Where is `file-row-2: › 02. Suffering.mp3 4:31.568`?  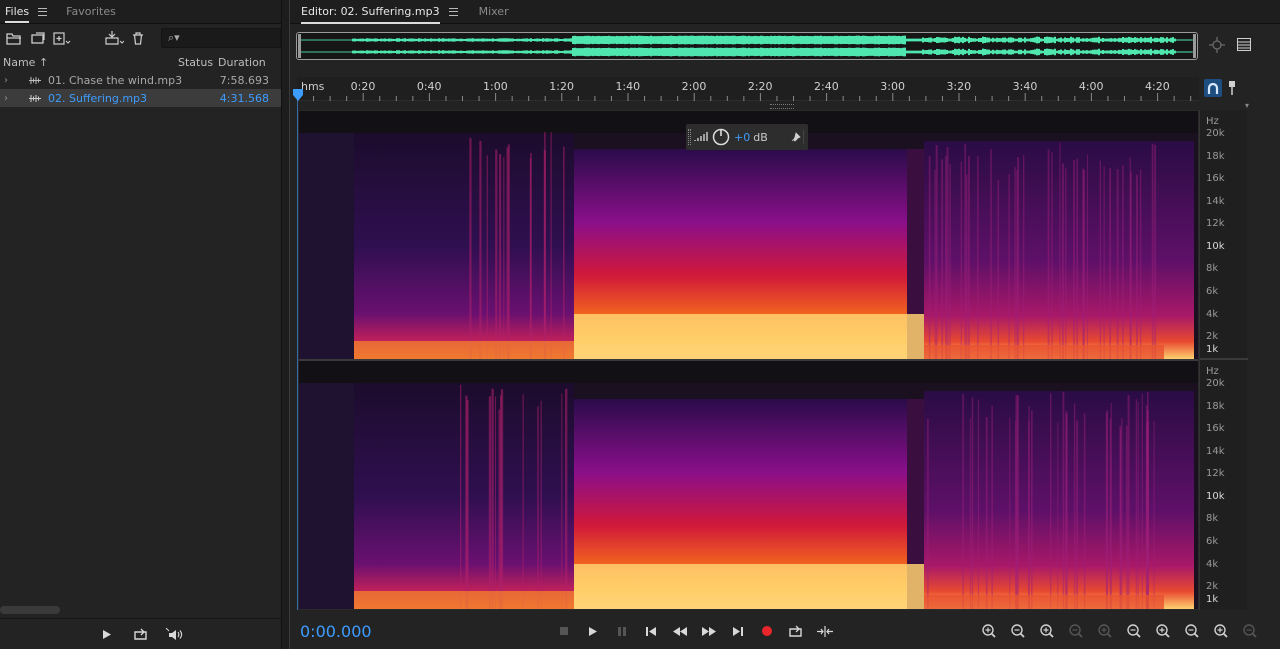
file-row-2: › 02. Suffering.mp3 4:31.568 is located at coordinates (140, 98).